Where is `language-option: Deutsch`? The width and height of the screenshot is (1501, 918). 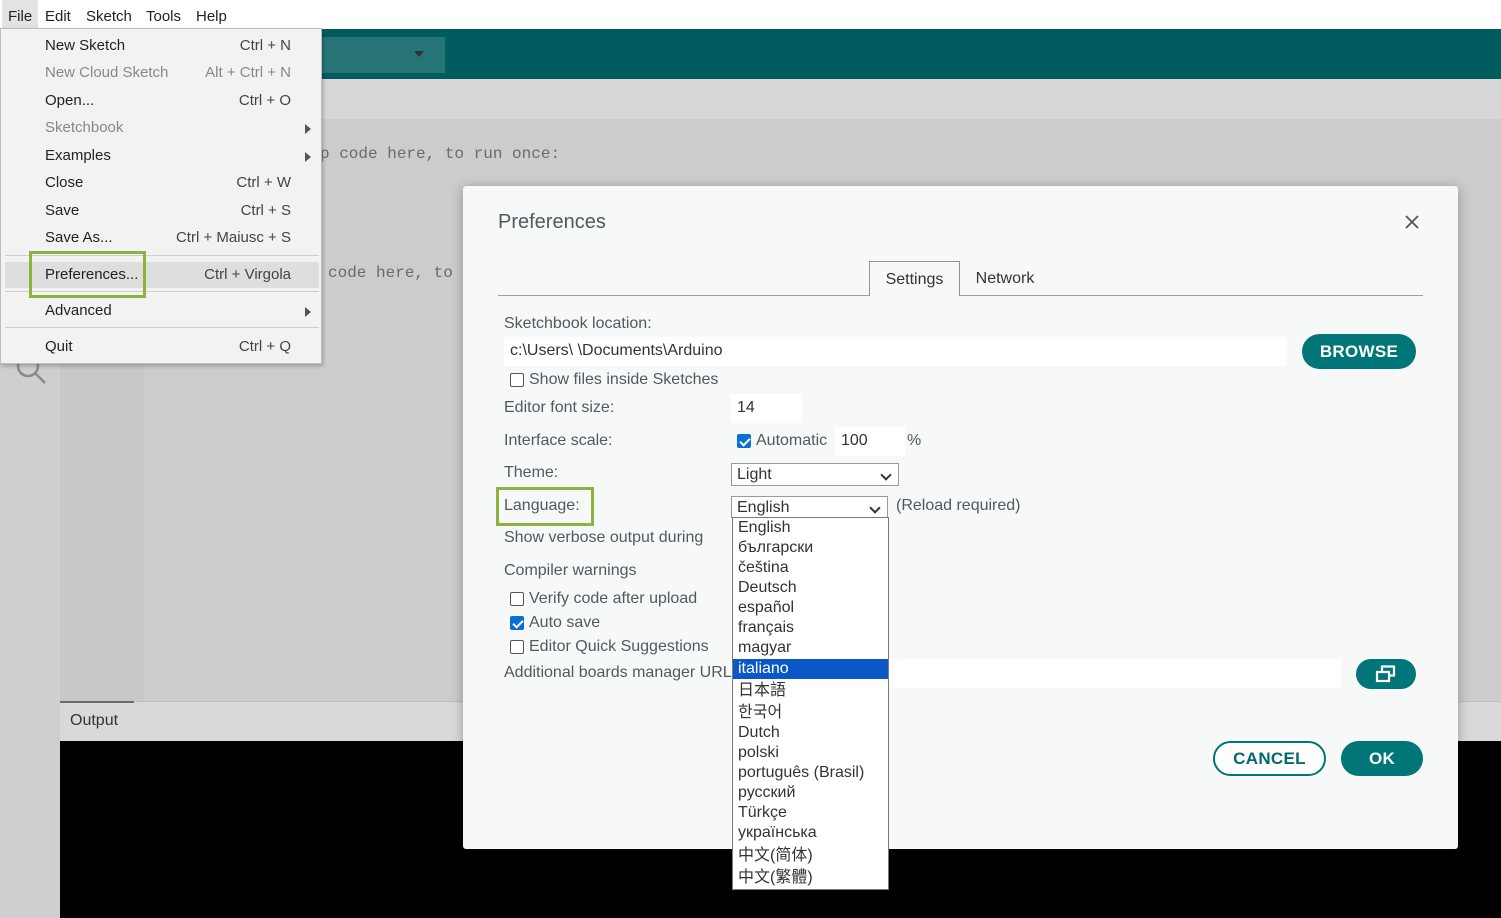
language-option: Deutsch is located at coordinates (810, 588).